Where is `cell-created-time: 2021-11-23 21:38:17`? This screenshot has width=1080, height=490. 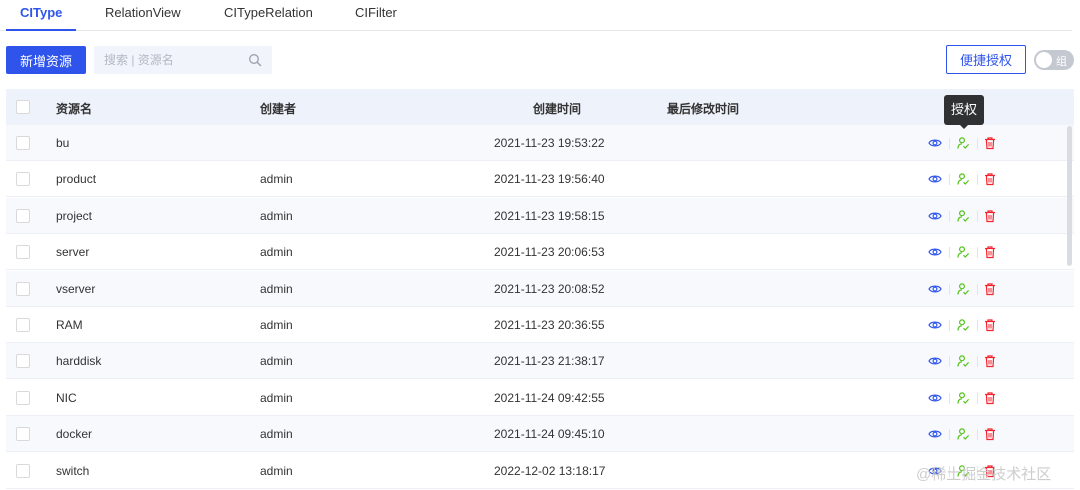 cell-created-time: 2021-11-23 21:38:17 is located at coordinates (549, 361).